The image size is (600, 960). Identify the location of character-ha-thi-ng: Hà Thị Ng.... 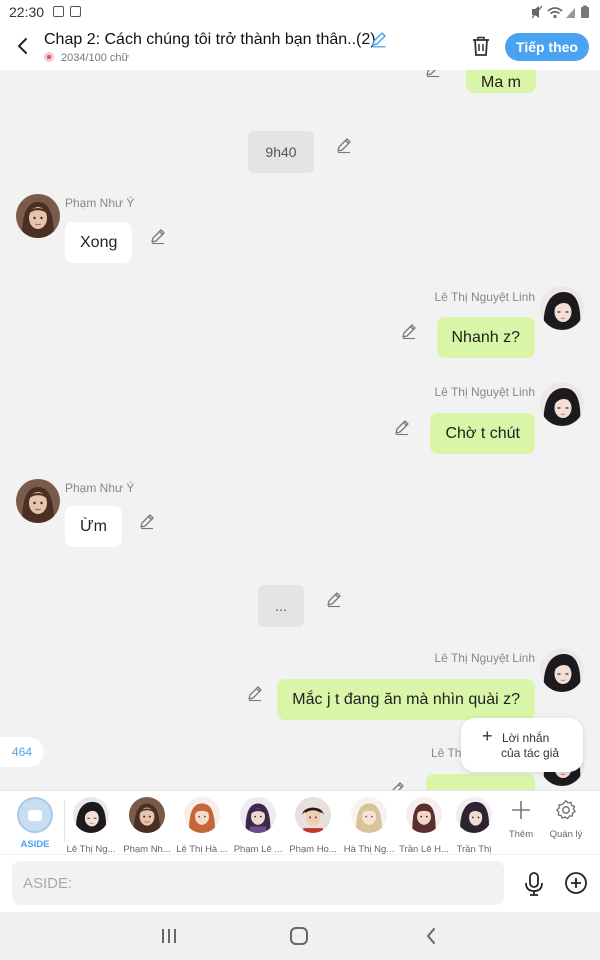
(369, 826).